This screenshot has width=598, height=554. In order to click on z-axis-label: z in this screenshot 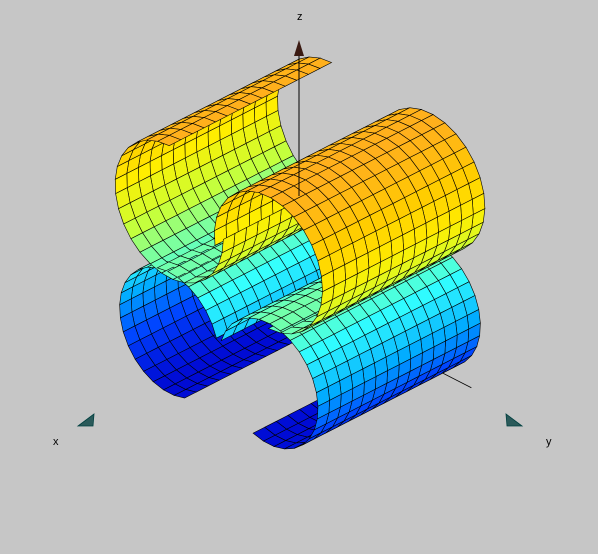, I will do `click(300, 17)`.